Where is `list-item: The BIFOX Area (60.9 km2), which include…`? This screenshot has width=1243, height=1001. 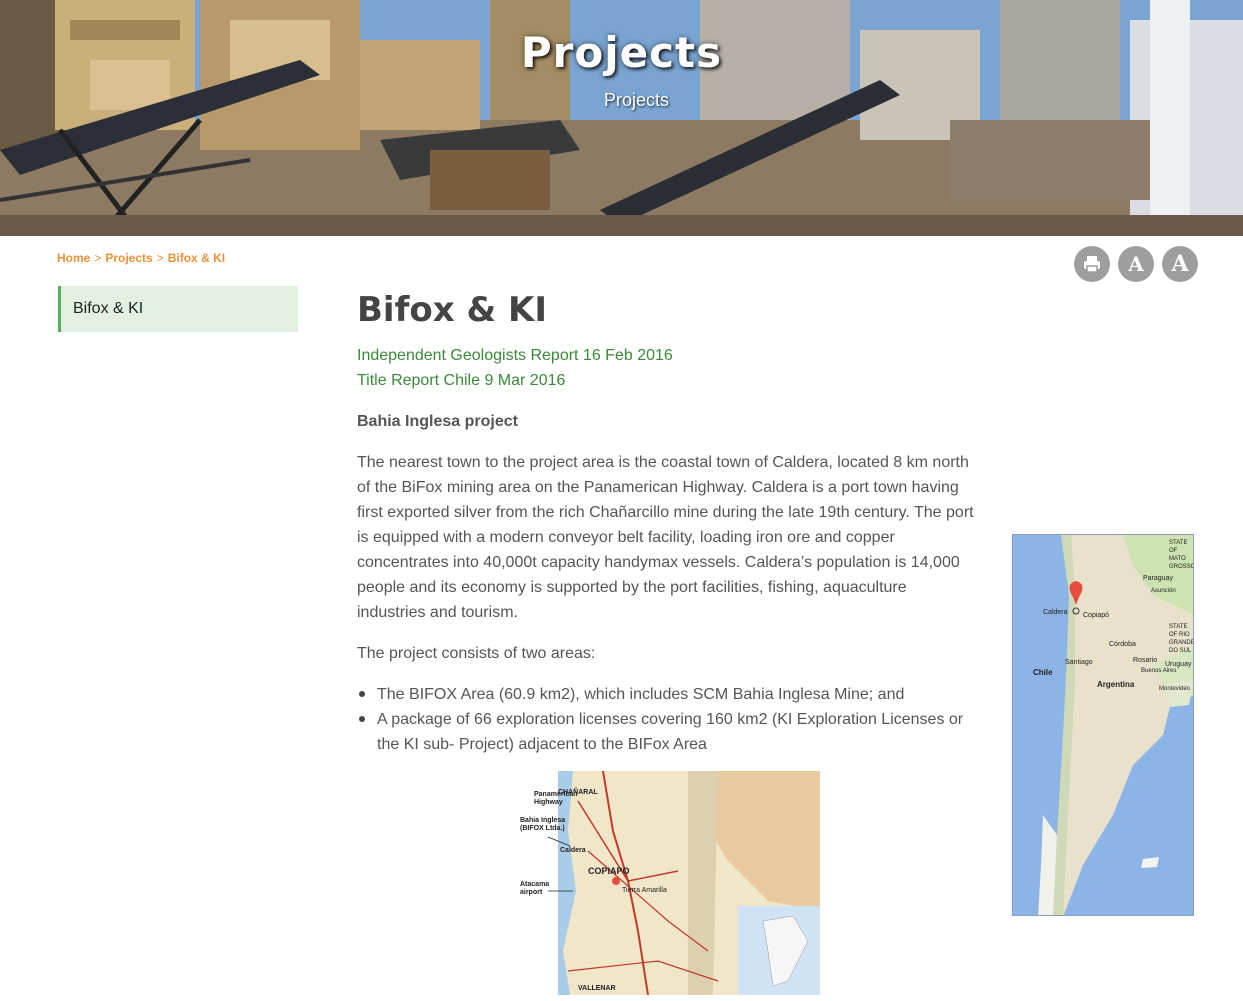
list-item: The BIFOX Area (60.9 km2), which include… is located at coordinates (668, 694).